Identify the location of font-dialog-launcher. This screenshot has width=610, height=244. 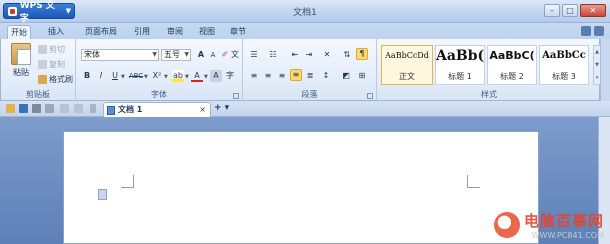
(236, 96).